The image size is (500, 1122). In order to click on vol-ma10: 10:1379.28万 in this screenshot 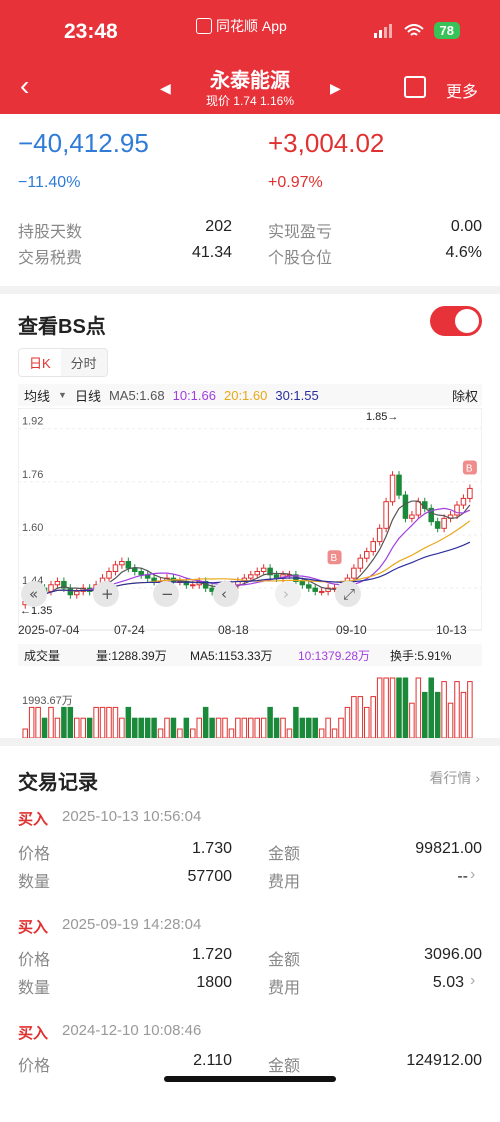, I will do `click(334, 656)`.